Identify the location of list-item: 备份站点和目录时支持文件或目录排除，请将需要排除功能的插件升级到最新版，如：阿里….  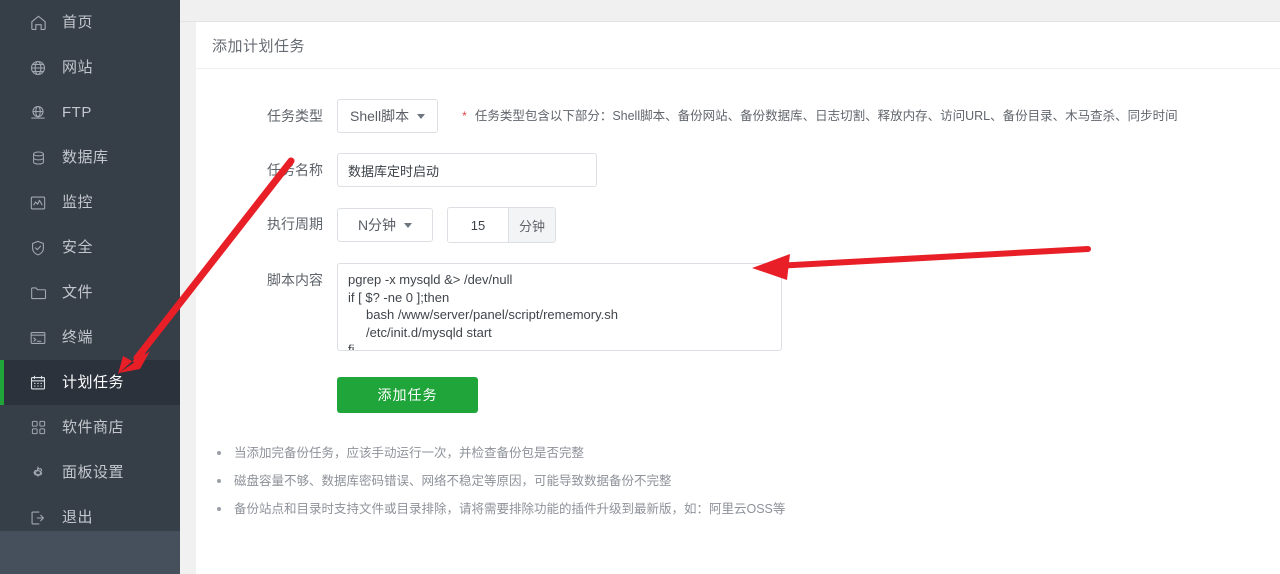
(746, 509).